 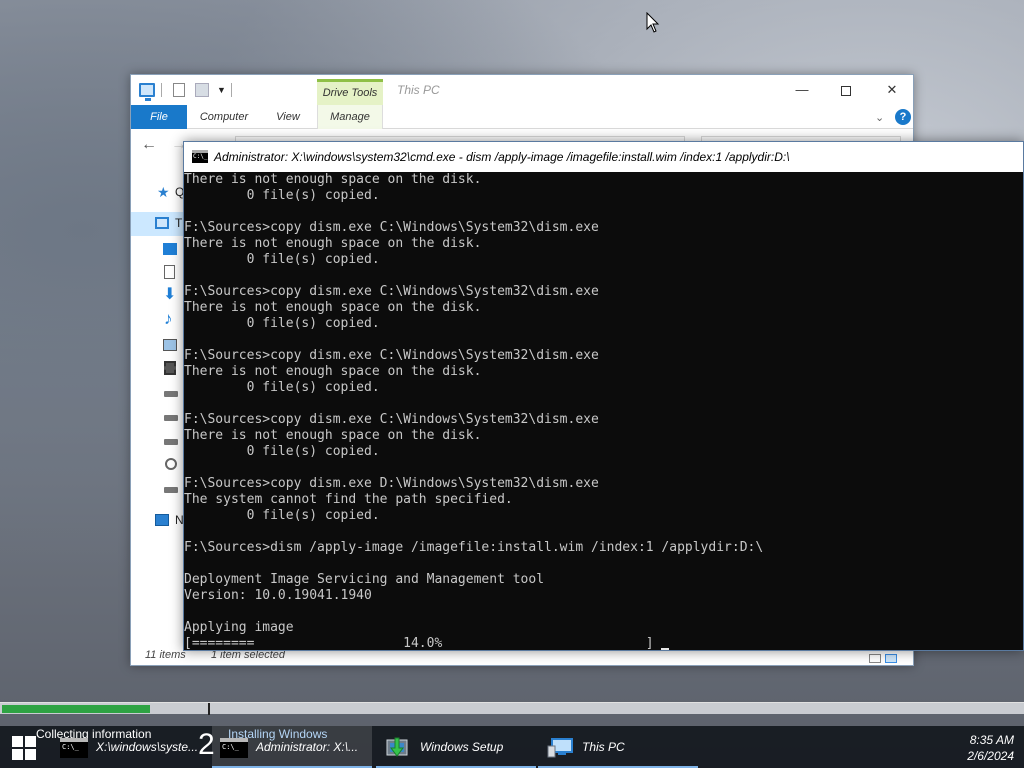 What do you see at coordinates (163, 192) in the screenshot?
I see `star-icon: ★` at bounding box center [163, 192].